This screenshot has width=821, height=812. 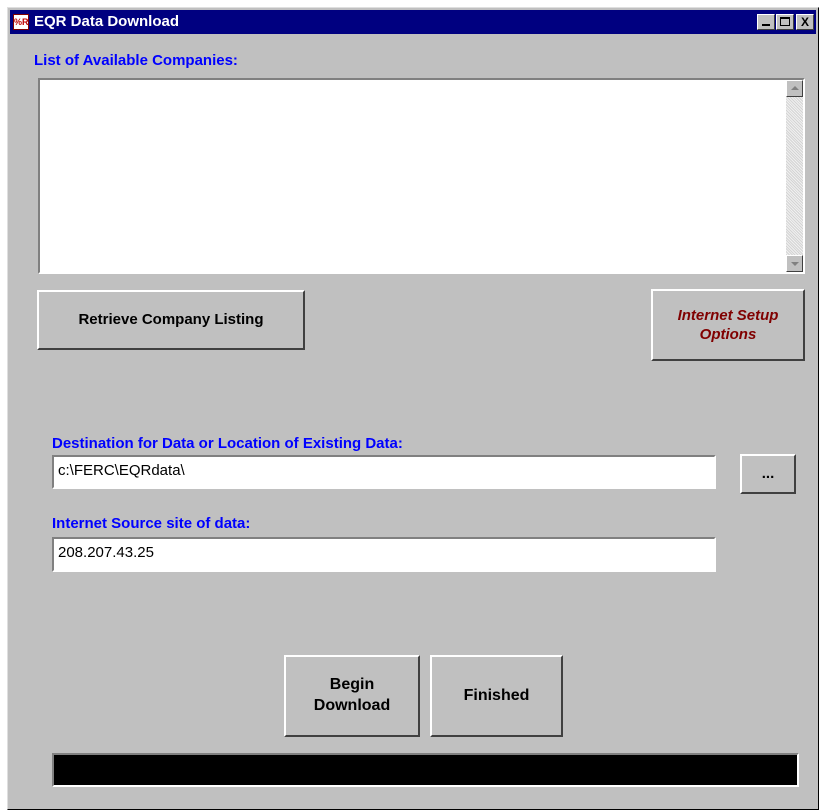 I want to click on source-field: 208.207.43.25, so click(x=384, y=554).